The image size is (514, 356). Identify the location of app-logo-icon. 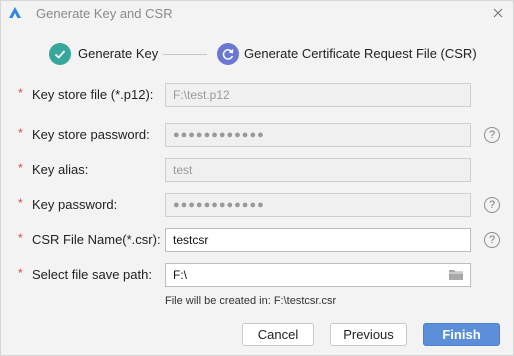
(15, 12).